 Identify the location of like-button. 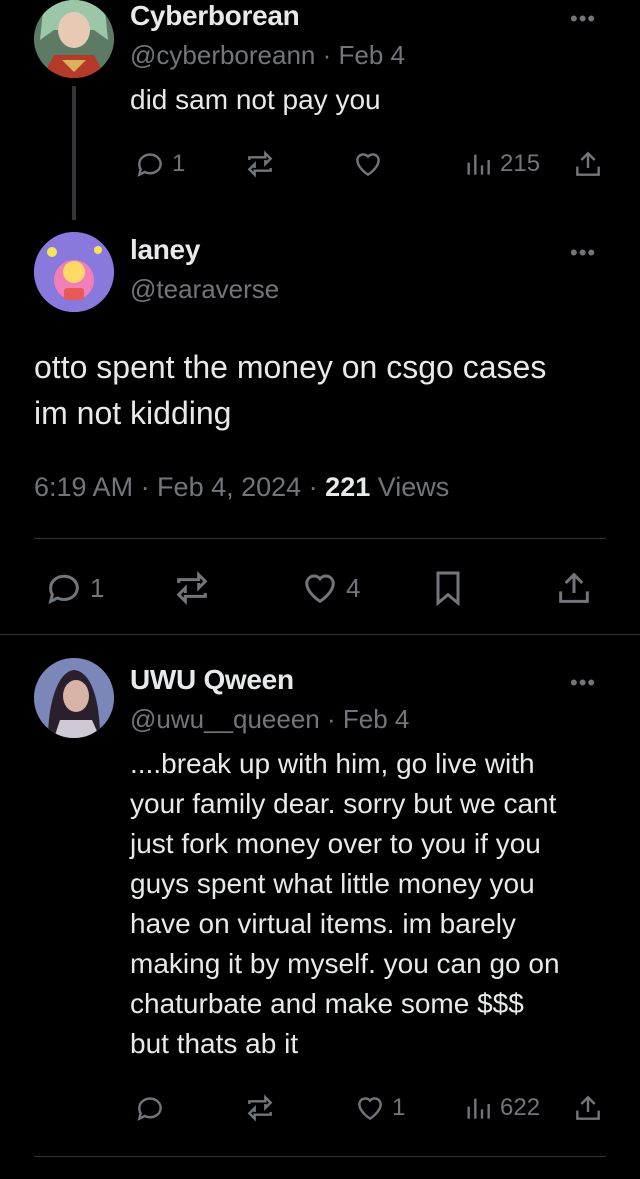
(368, 164).